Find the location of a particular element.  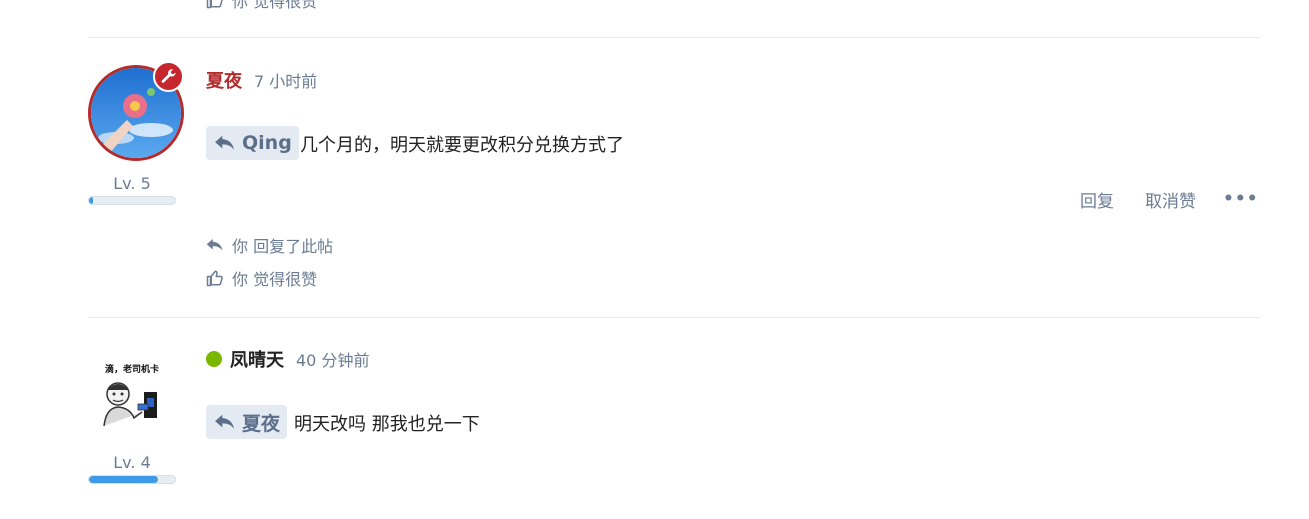

wrench-icon is located at coordinates (168, 76).